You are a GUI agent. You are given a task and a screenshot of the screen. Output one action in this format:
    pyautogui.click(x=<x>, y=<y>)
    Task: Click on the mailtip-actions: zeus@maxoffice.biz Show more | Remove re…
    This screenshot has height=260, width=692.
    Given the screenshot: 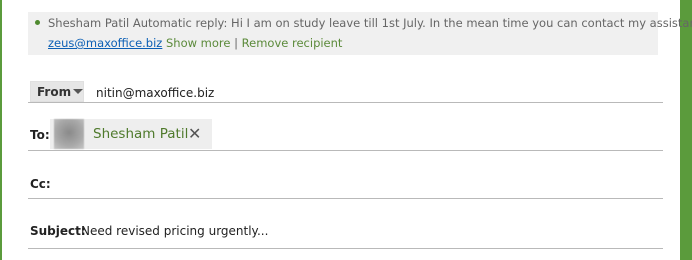 What is the action you would take?
    pyautogui.click(x=195, y=43)
    